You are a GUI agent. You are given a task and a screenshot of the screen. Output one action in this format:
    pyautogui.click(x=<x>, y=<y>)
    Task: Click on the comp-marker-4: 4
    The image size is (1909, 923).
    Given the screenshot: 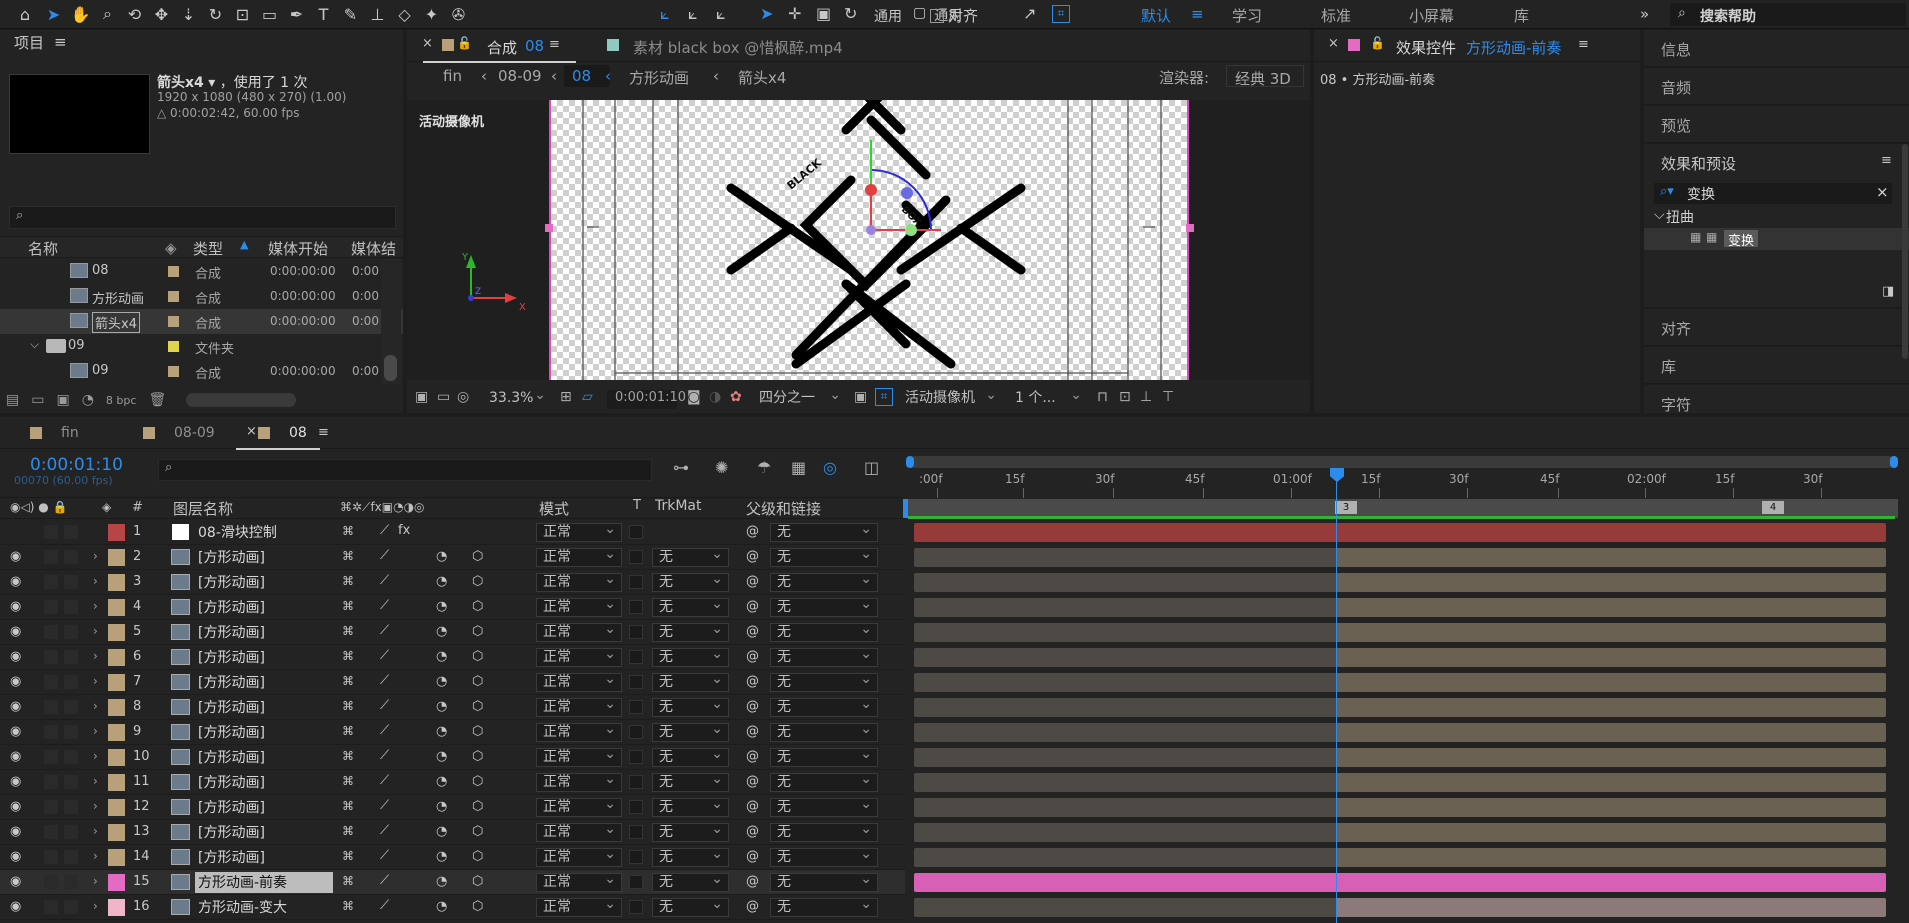 What is the action you would take?
    pyautogui.click(x=1773, y=507)
    